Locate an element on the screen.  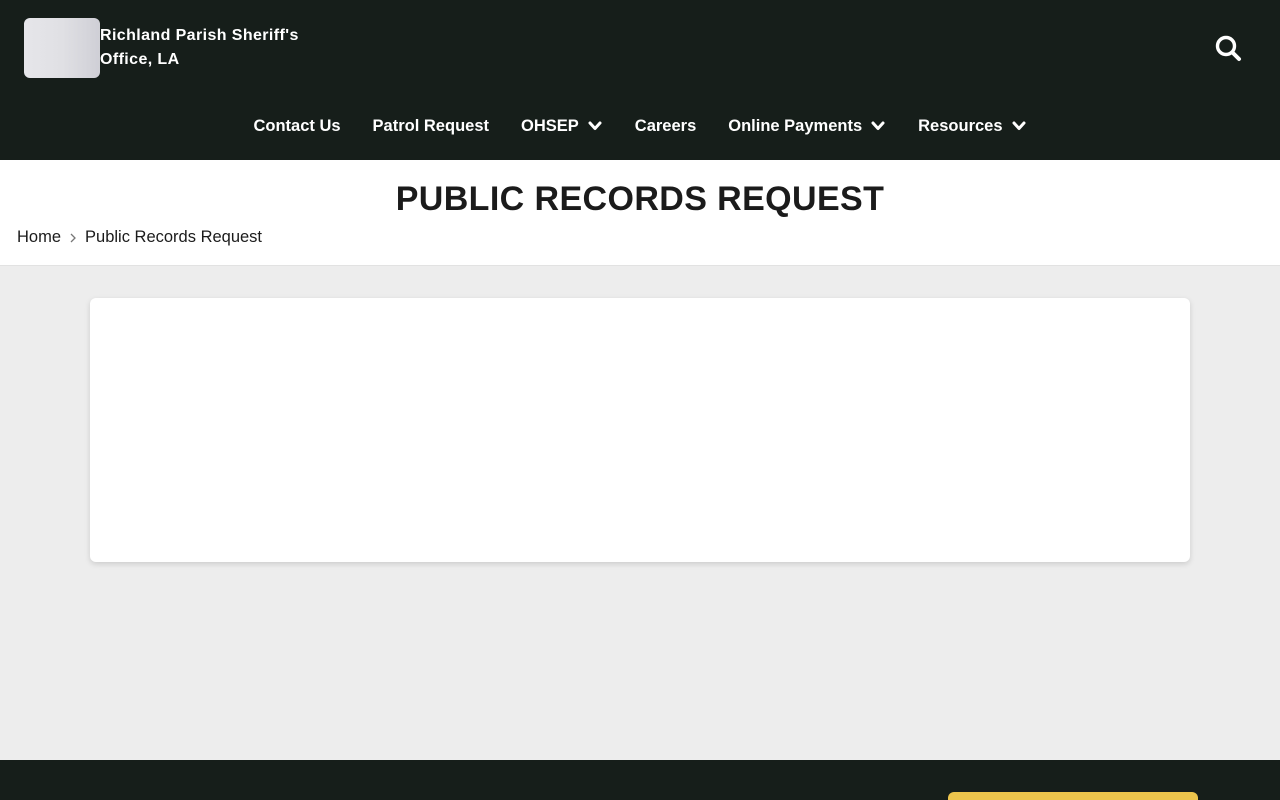
nav-item-resources: Resources is located at coordinates (972, 126).